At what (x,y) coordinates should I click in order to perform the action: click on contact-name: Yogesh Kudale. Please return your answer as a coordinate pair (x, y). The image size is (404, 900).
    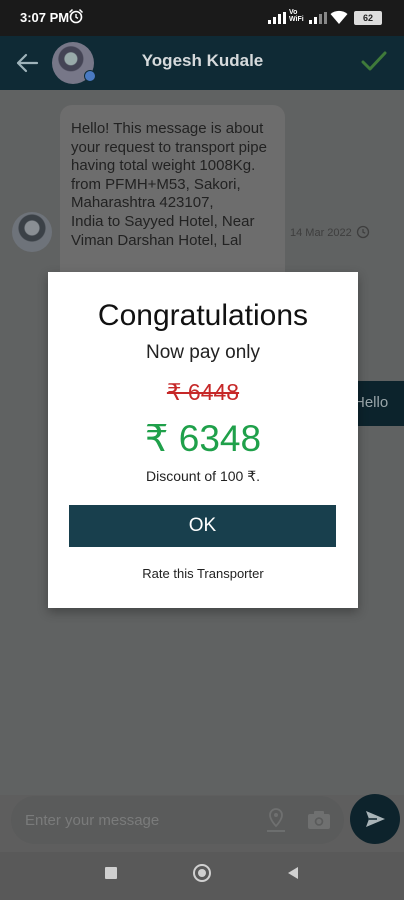
    Looking at the image, I should click on (202, 61).